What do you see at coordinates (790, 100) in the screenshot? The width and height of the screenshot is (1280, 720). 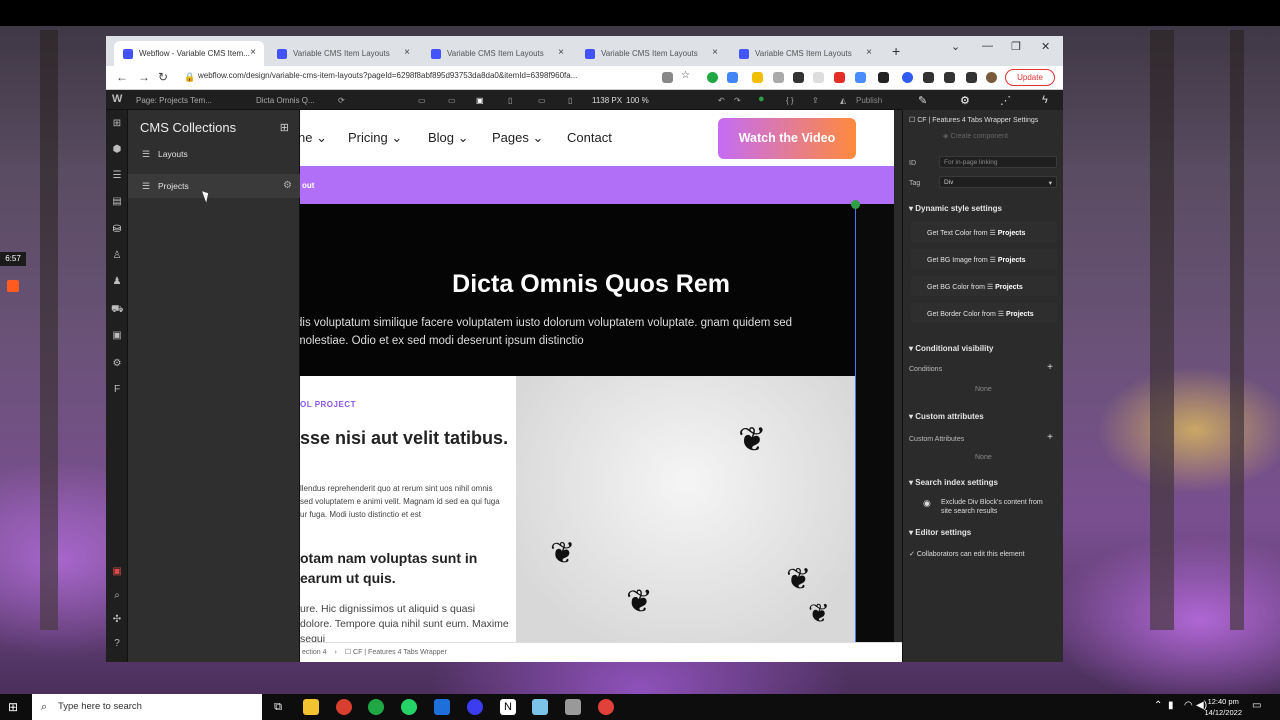 I see `code-icon: { }` at bounding box center [790, 100].